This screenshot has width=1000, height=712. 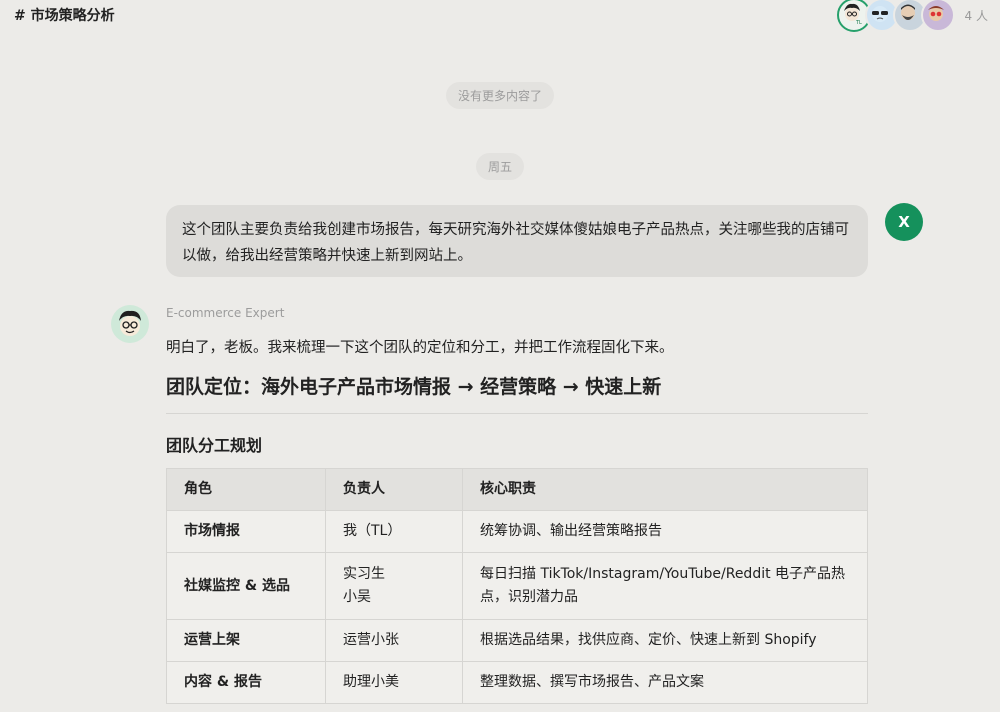 I want to click on role-cell: 市场情报, so click(x=246, y=531).